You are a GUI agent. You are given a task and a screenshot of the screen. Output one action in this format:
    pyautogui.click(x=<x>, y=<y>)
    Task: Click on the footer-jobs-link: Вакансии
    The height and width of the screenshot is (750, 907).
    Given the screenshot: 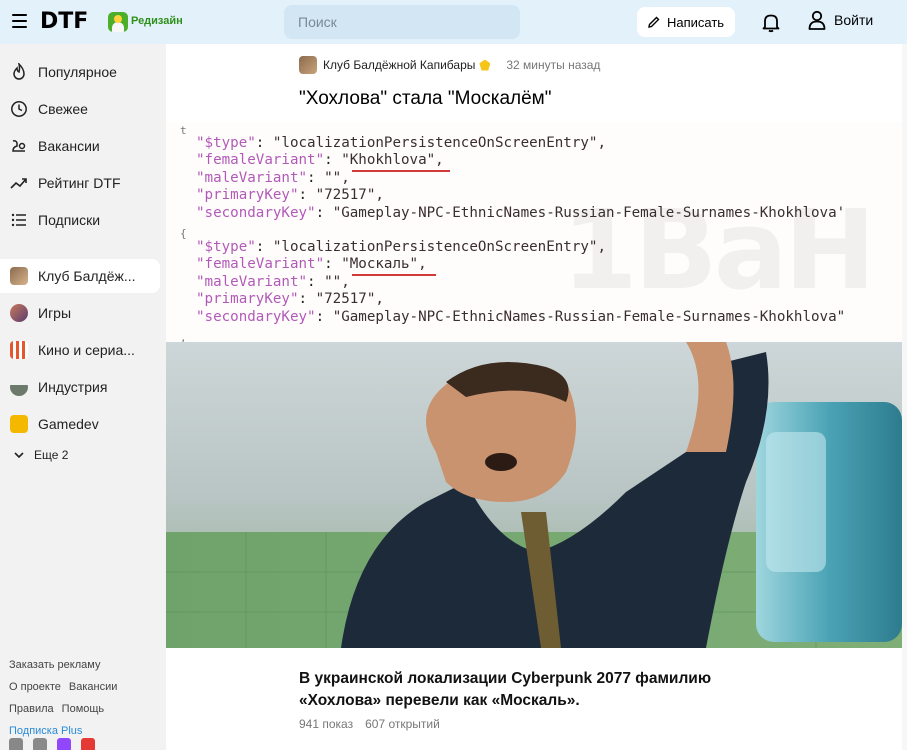 What is the action you would take?
    pyautogui.click(x=93, y=687)
    